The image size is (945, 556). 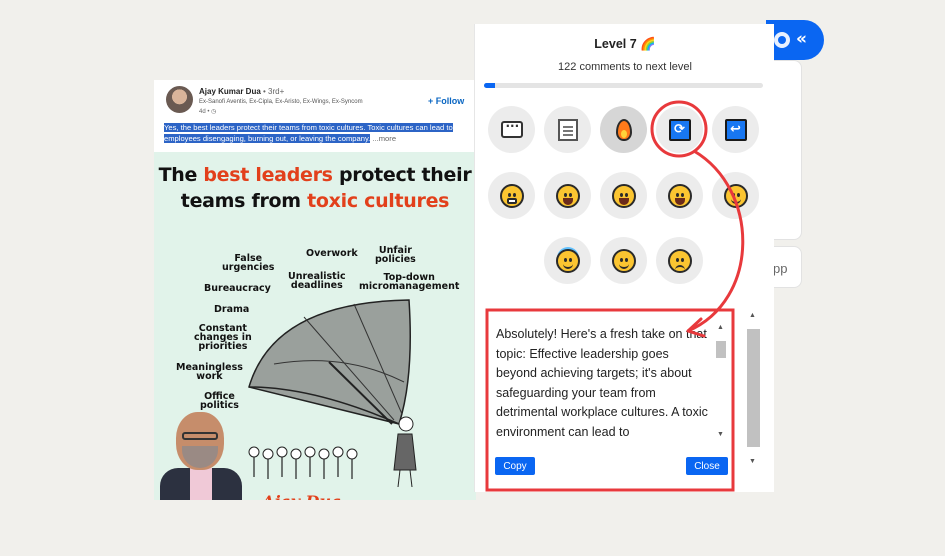 I want to click on emoji-squint-button, so click(x=567, y=195).